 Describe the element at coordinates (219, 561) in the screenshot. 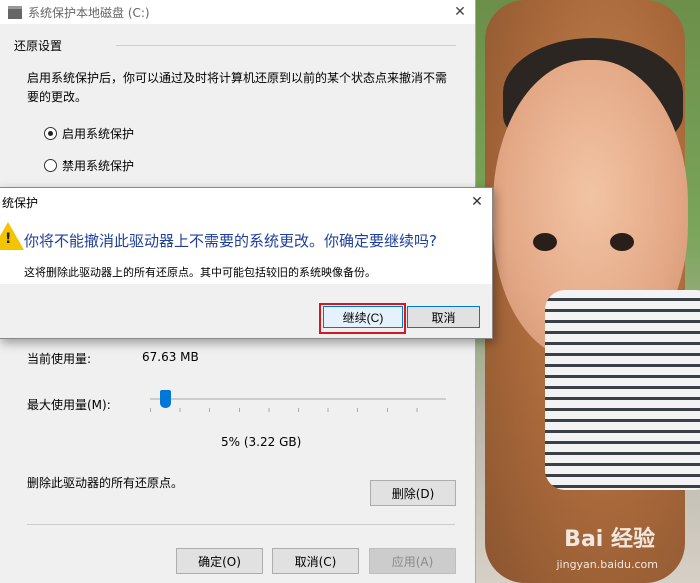

I see `ok-button: 确定(O)` at that location.